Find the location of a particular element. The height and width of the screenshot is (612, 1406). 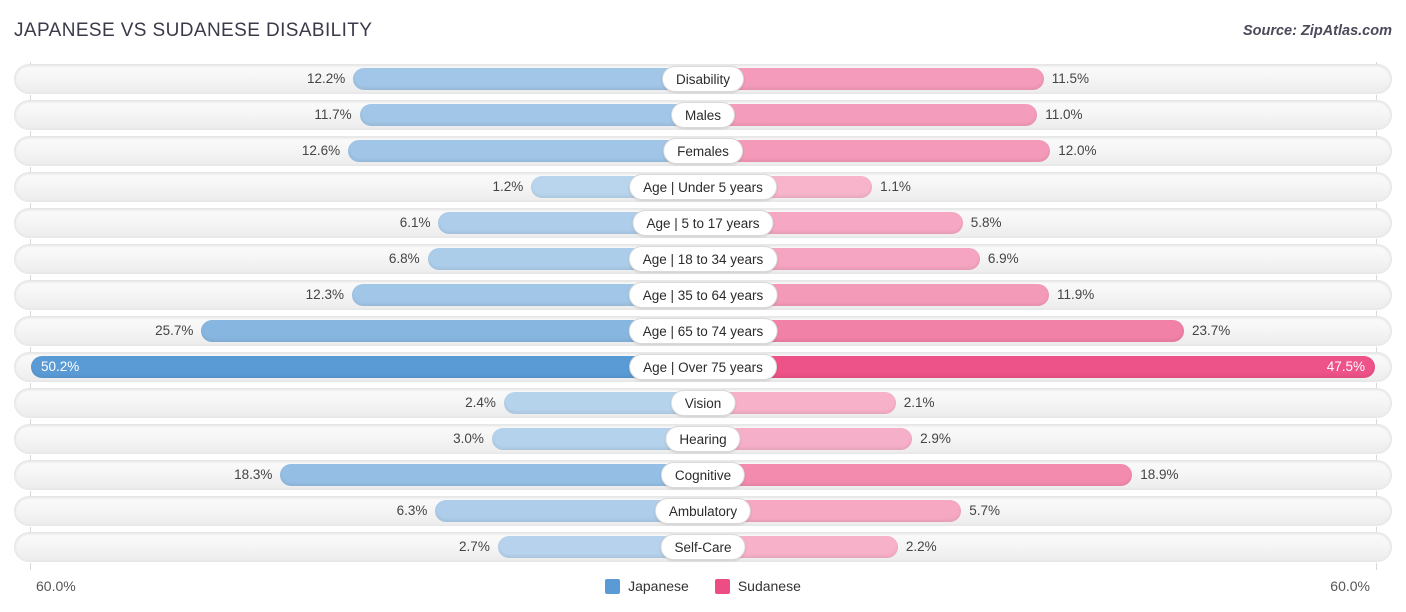

value-label-sudanese: 5.7% is located at coordinates (984, 510).